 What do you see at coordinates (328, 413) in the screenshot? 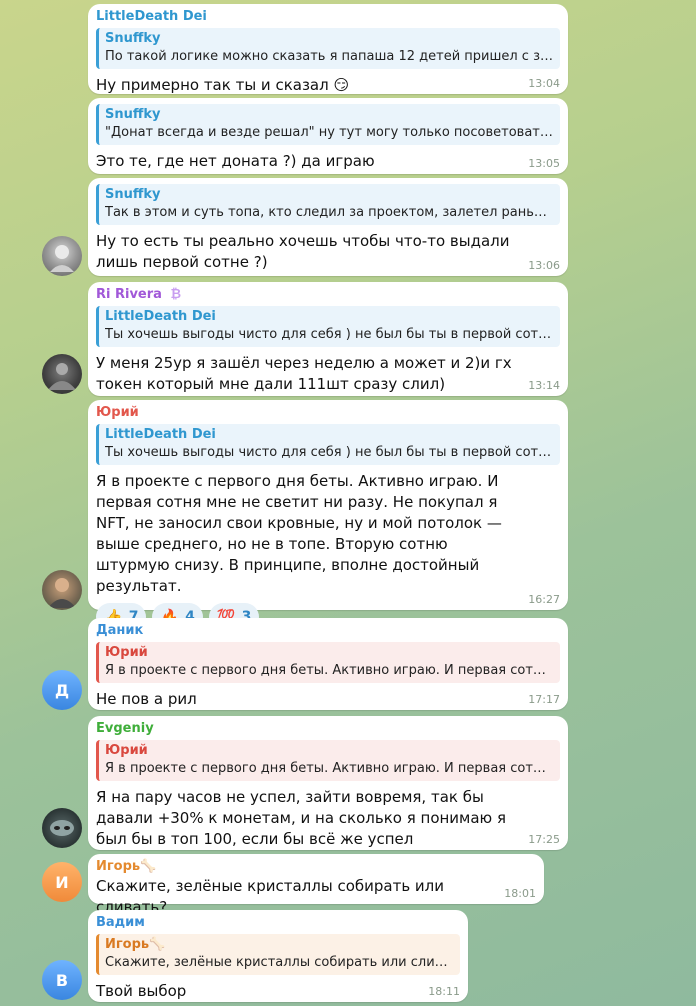
I see `sender-name: Юрий` at bounding box center [328, 413].